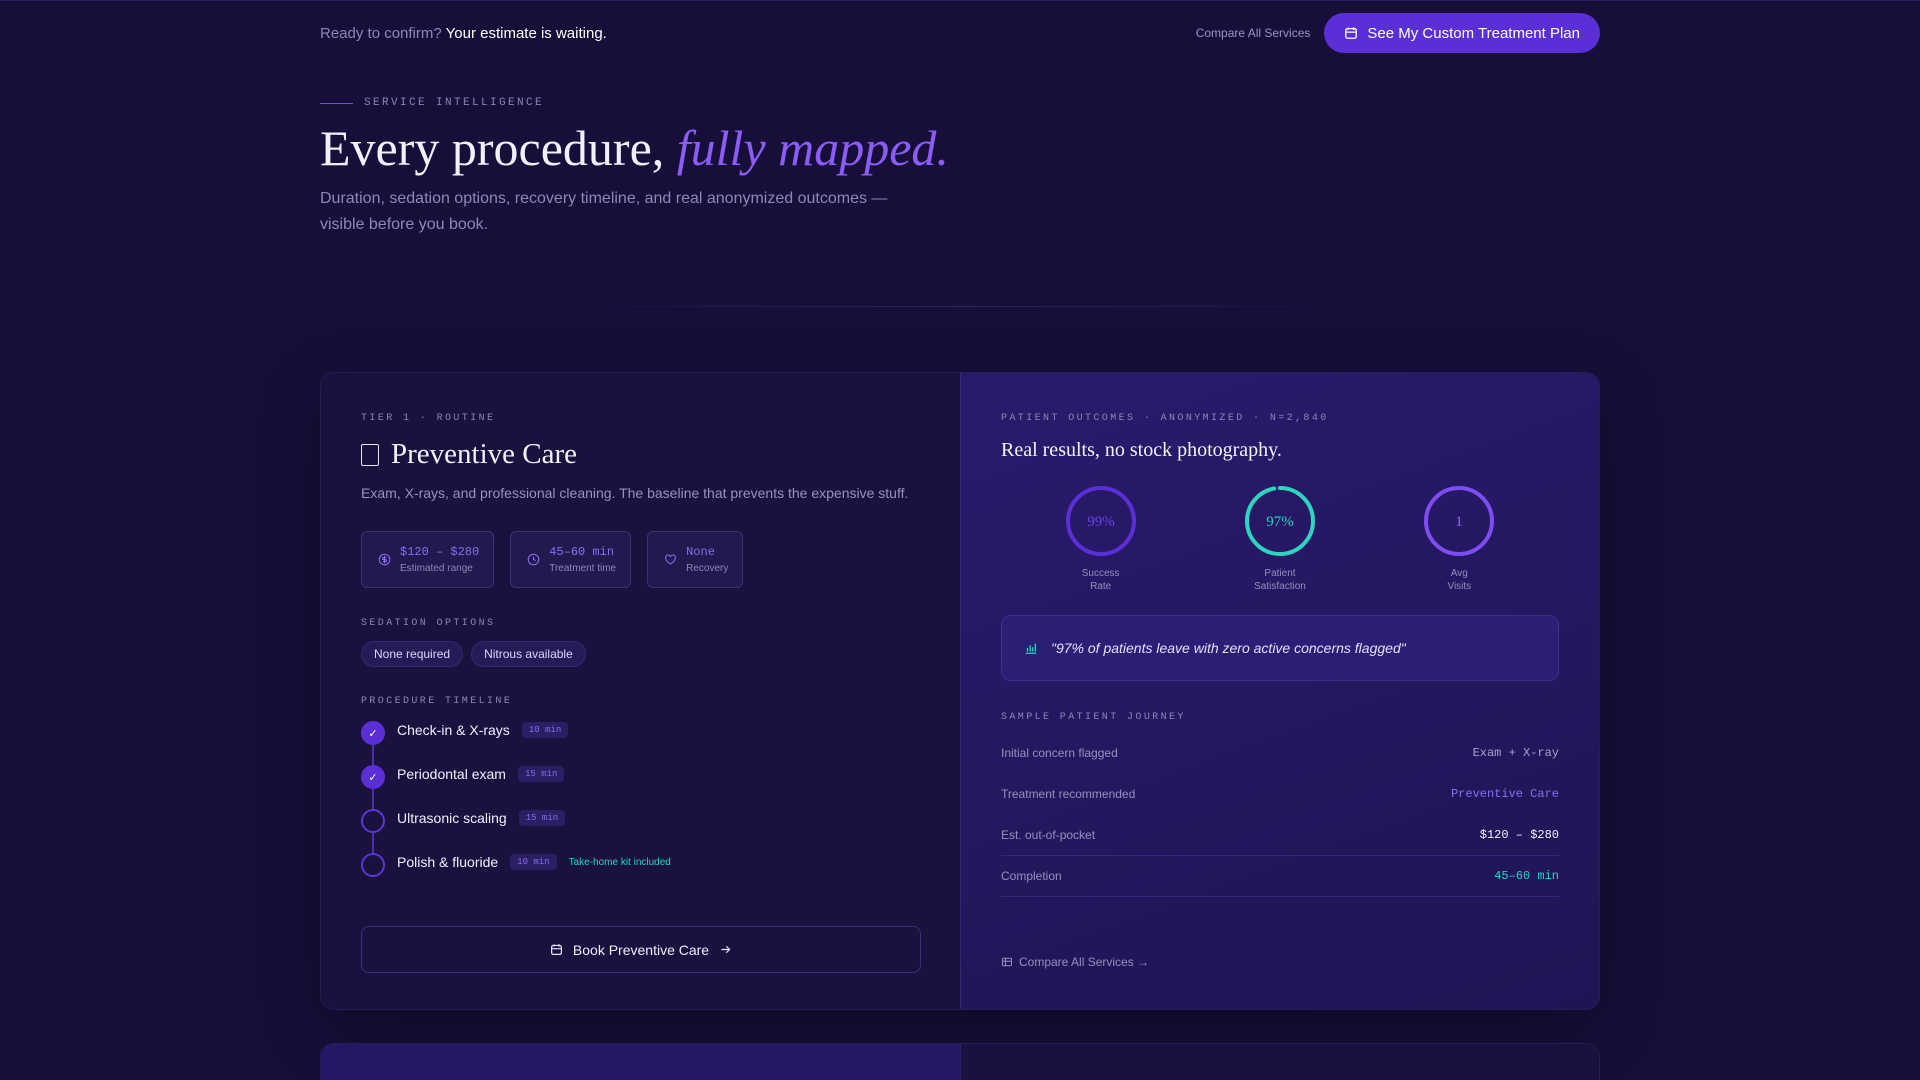  What do you see at coordinates (436, 568) in the screenshot?
I see `stat-label: Estimated range` at bounding box center [436, 568].